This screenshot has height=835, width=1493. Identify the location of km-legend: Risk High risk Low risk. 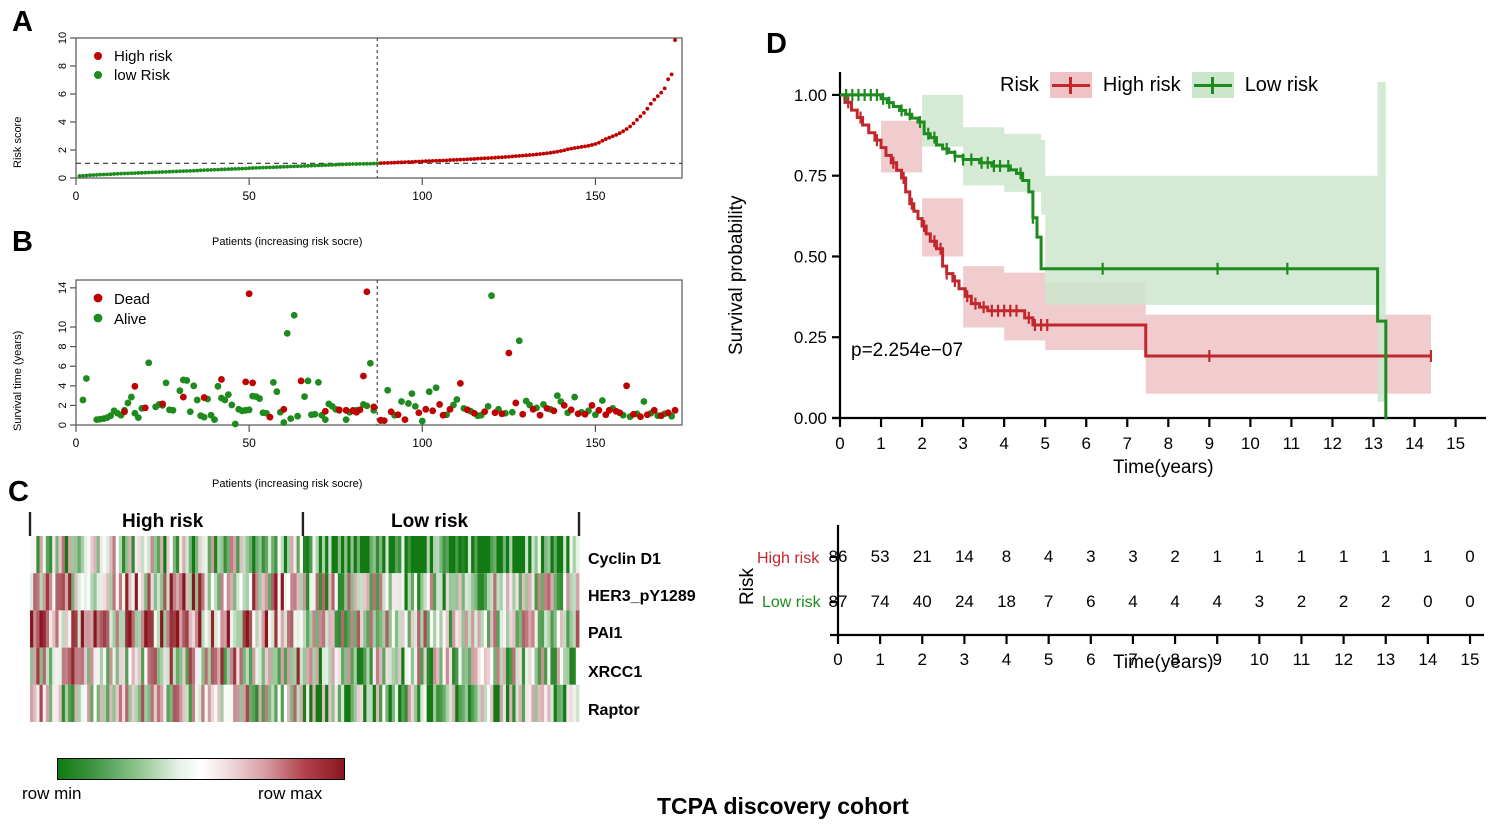
(1159, 85).